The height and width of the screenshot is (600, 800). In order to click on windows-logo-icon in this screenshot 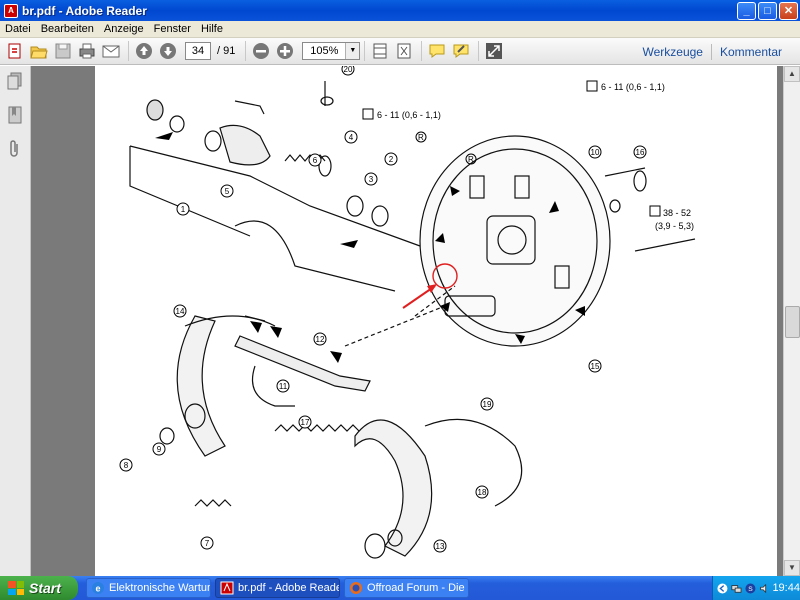, I will do `click(16, 588)`.